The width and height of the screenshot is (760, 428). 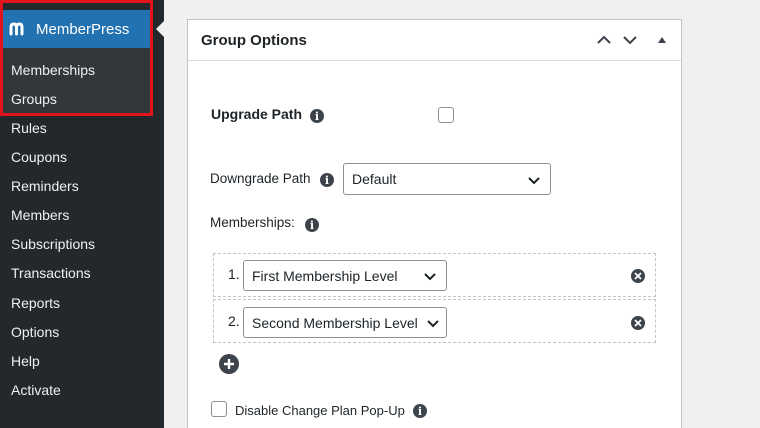 I want to click on memberpress-logo-icon, so click(x=19, y=29).